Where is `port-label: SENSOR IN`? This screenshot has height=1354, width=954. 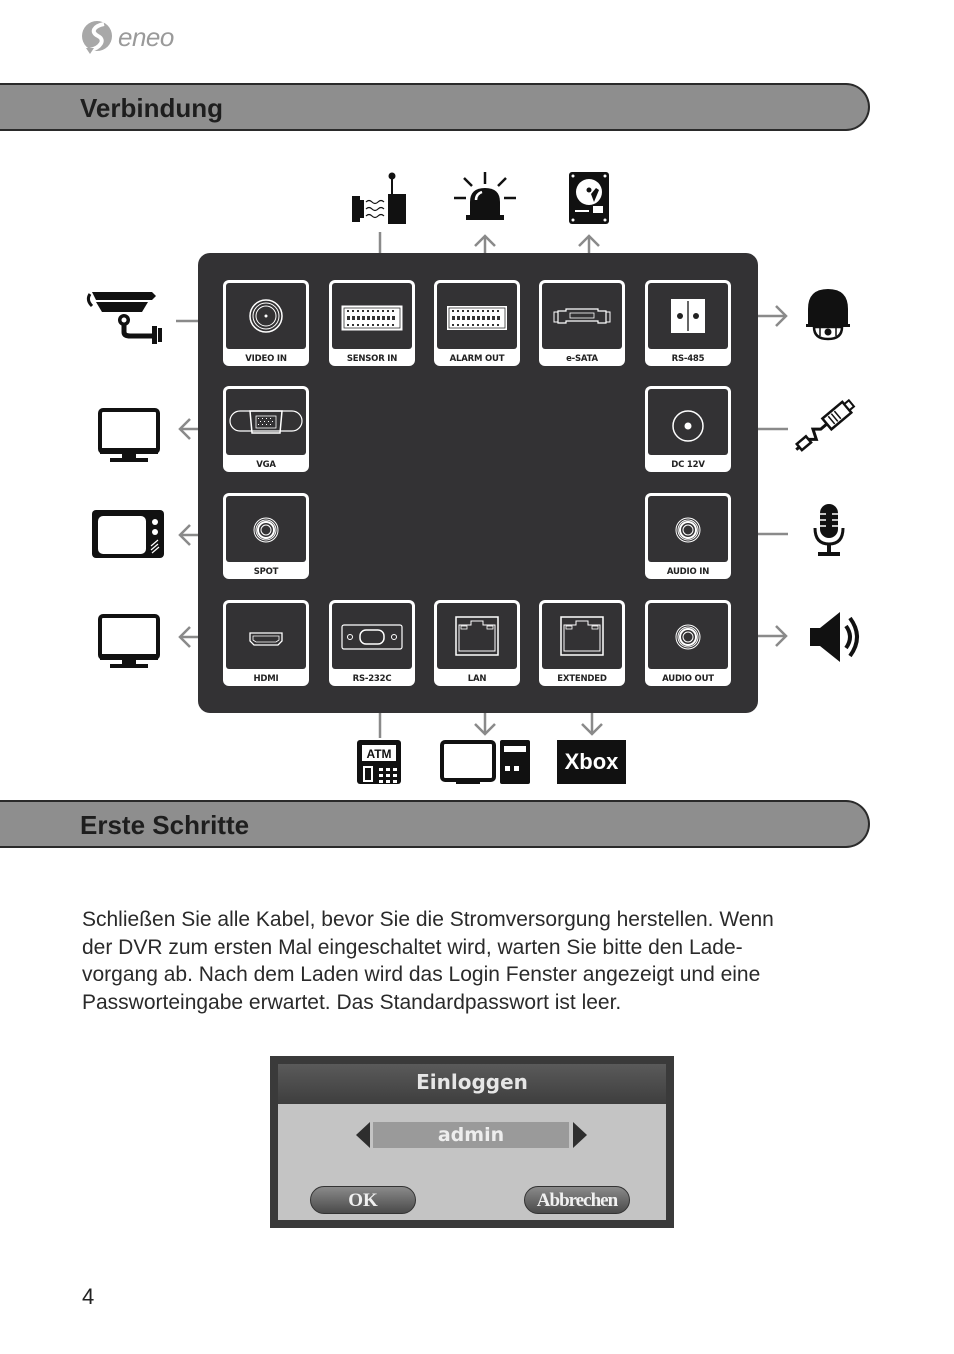
port-label: SENSOR IN is located at coordinates (372, 359).